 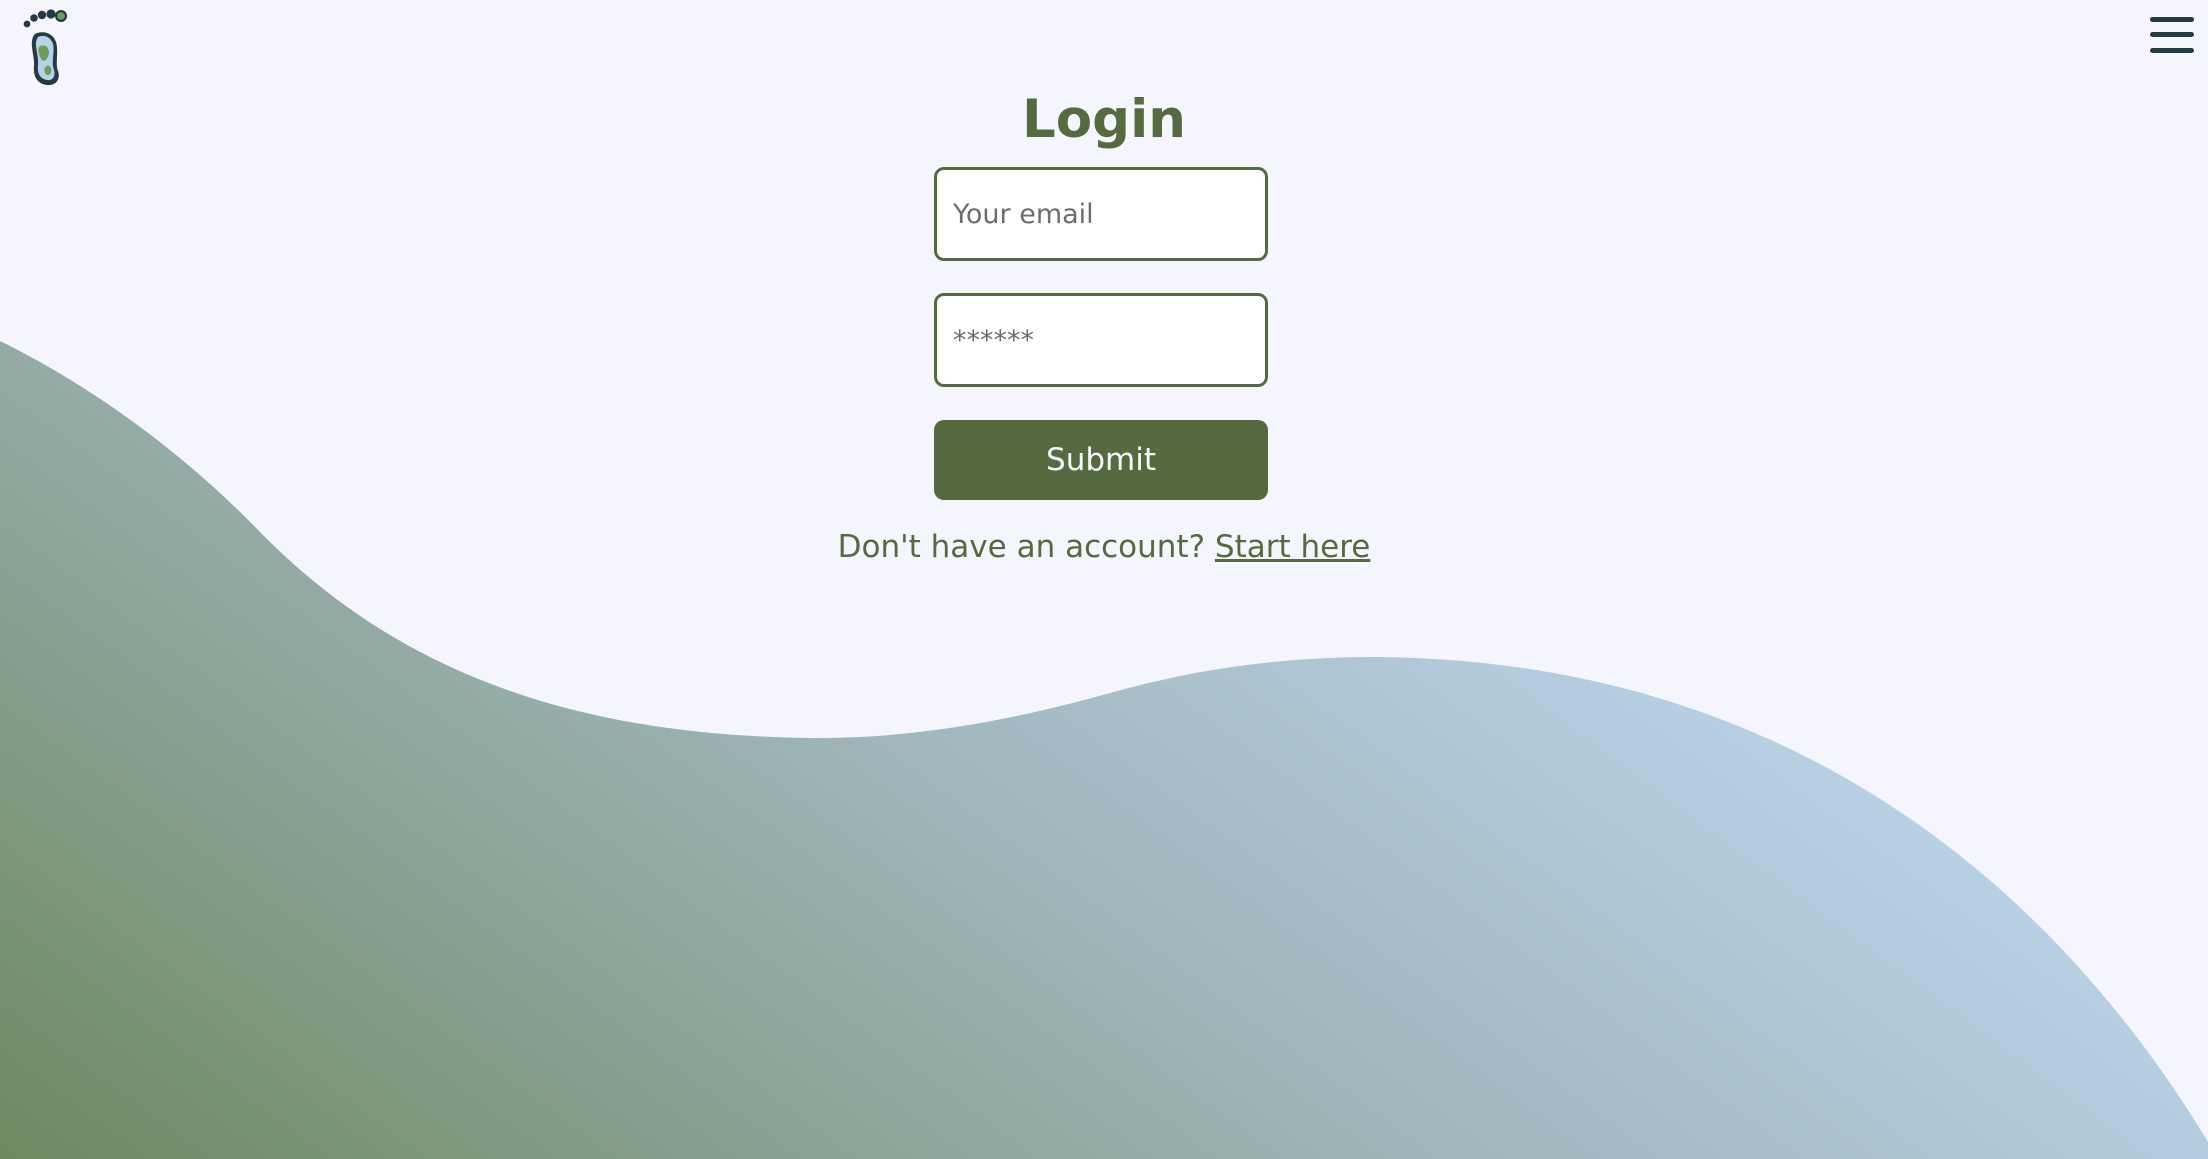 What do you see at coordinates (1021, 547) in the screenshot?
I see `signup-prompt-text: Don't have an account?` at bounding box center [1021, 547].